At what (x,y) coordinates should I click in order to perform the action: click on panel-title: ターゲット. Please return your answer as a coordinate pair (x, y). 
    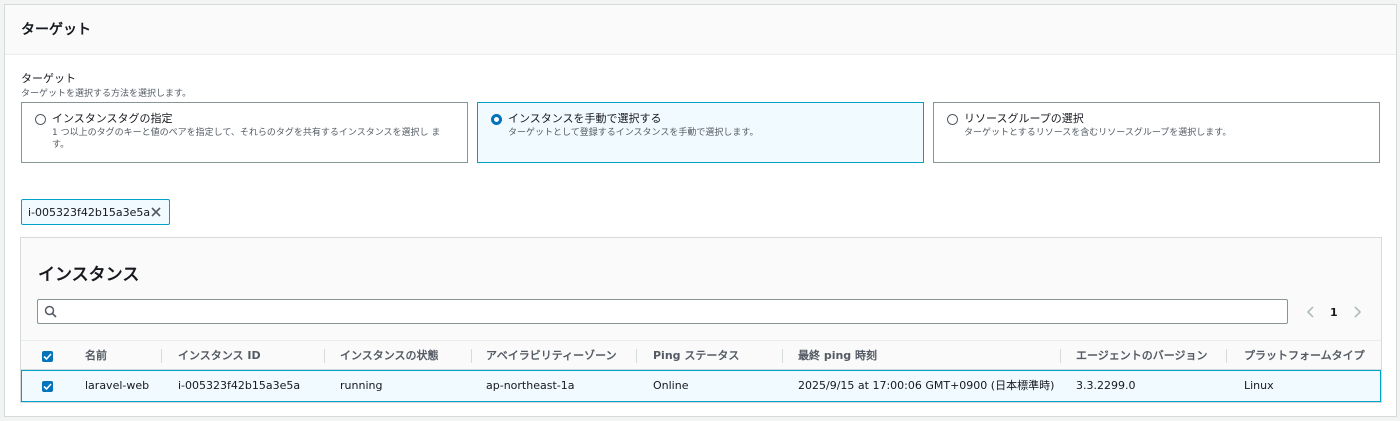
    Looking at the image, I should click on (56, 30).